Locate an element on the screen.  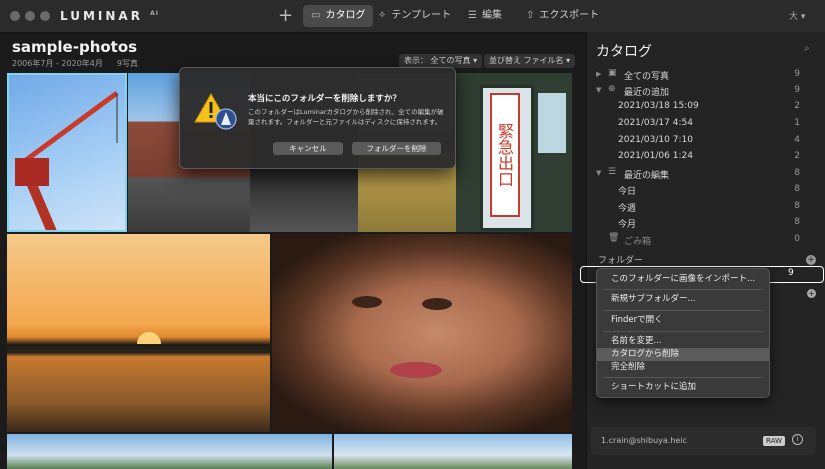
menu-item-remove-from-catalog: カタログから削除 is located at coordinates (683, 354).